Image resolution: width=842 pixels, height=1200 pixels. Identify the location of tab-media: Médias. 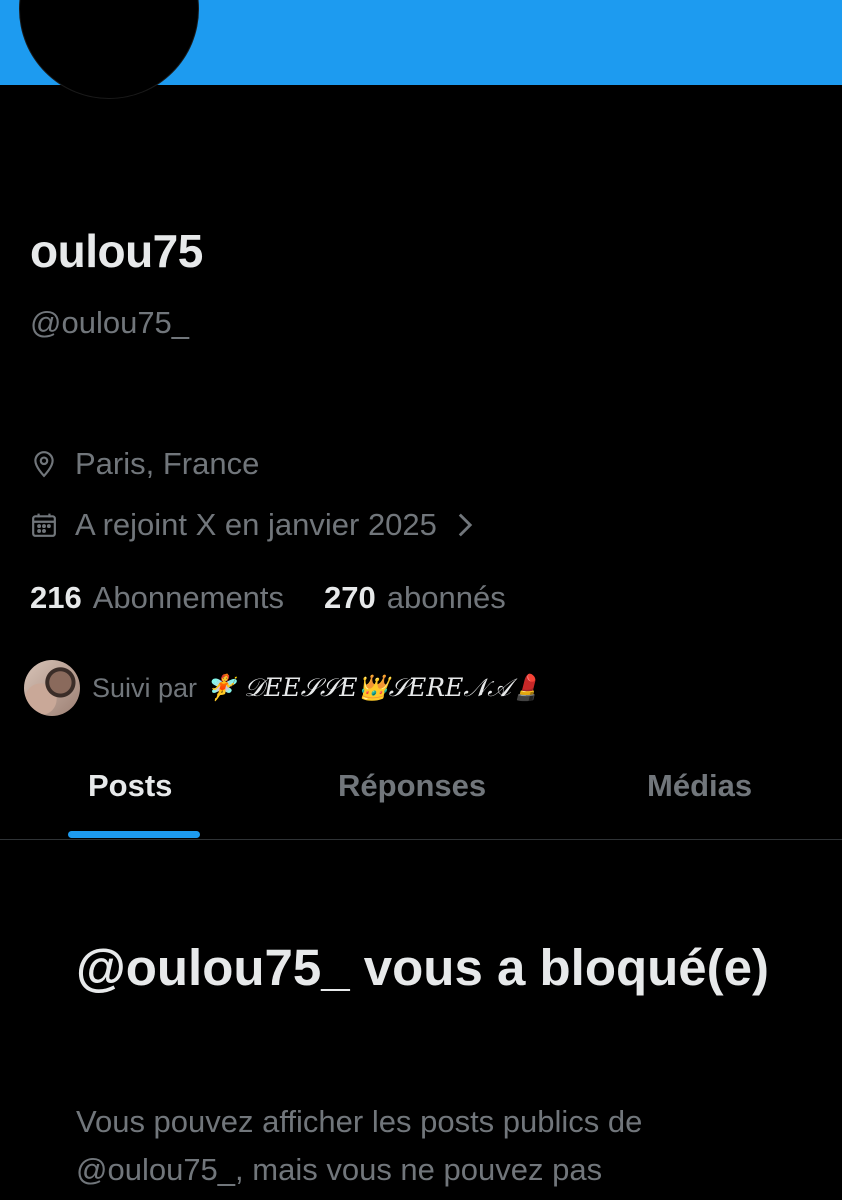
(699, 786).